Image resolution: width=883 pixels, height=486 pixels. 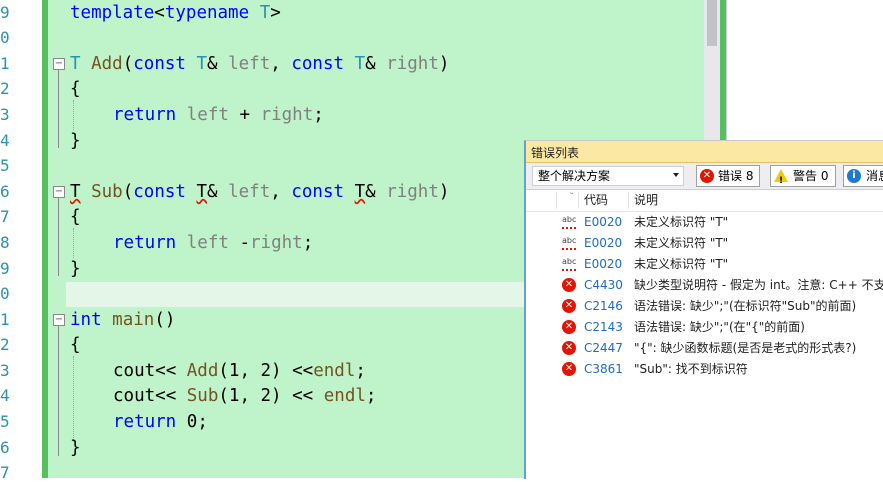 I want to click on side-panel, so click(x=804, y=70).